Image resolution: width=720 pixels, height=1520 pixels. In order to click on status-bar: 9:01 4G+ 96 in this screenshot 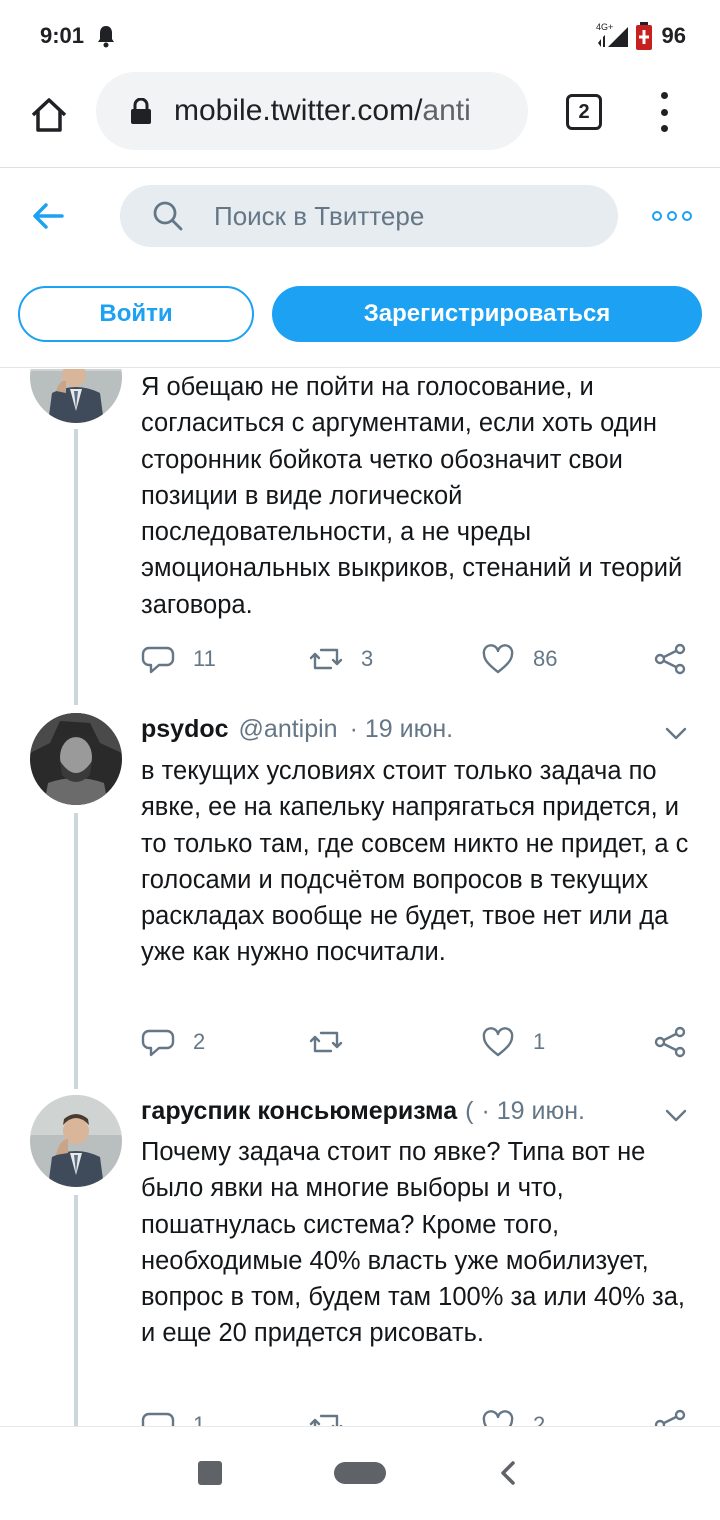, I will do `click(360, 36)`.